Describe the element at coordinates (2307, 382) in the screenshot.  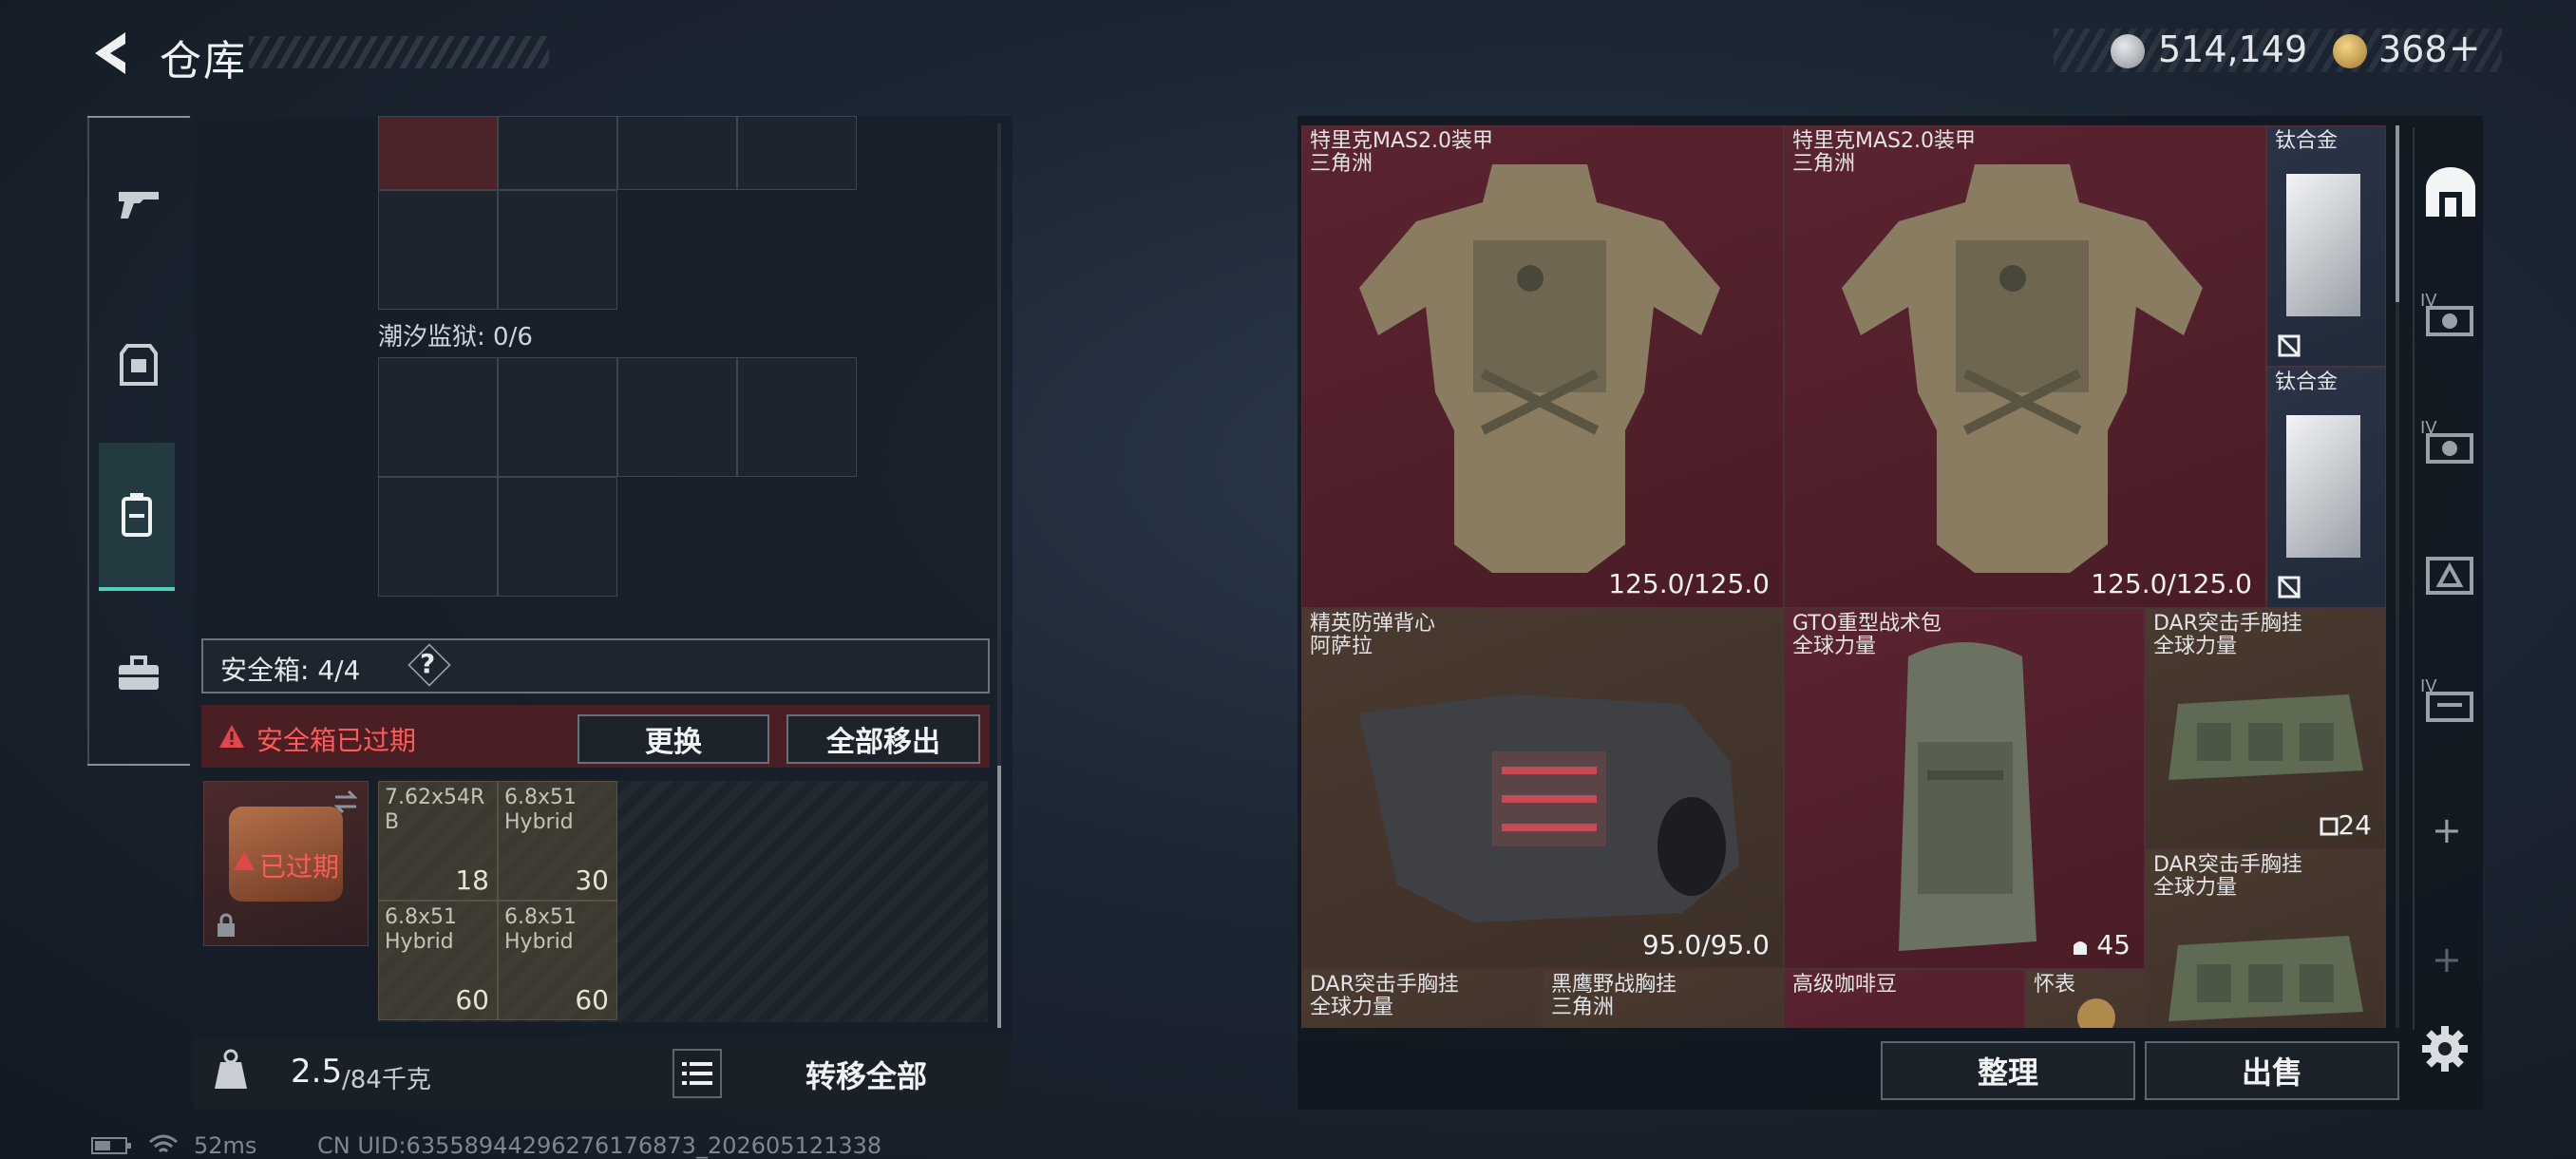
I see `item-name: 钛合金` at that location.